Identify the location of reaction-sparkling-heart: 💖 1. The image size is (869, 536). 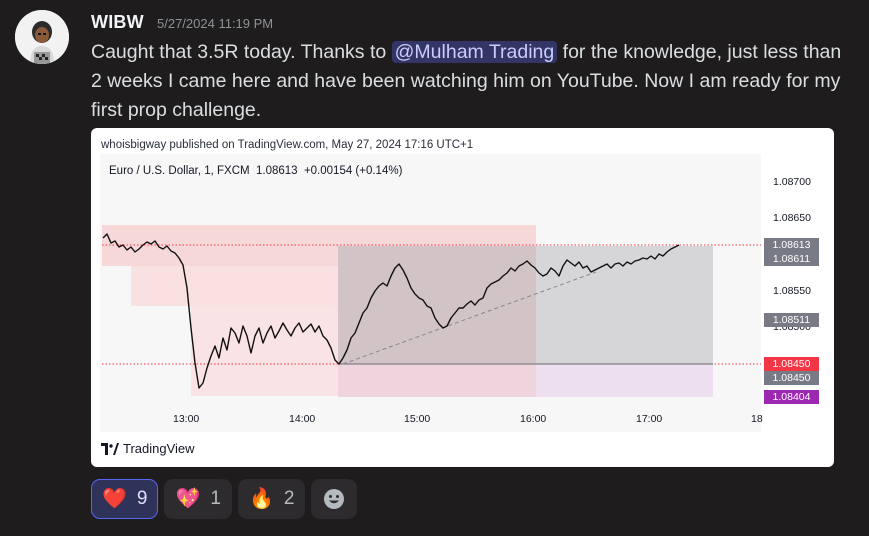
(198, 499).